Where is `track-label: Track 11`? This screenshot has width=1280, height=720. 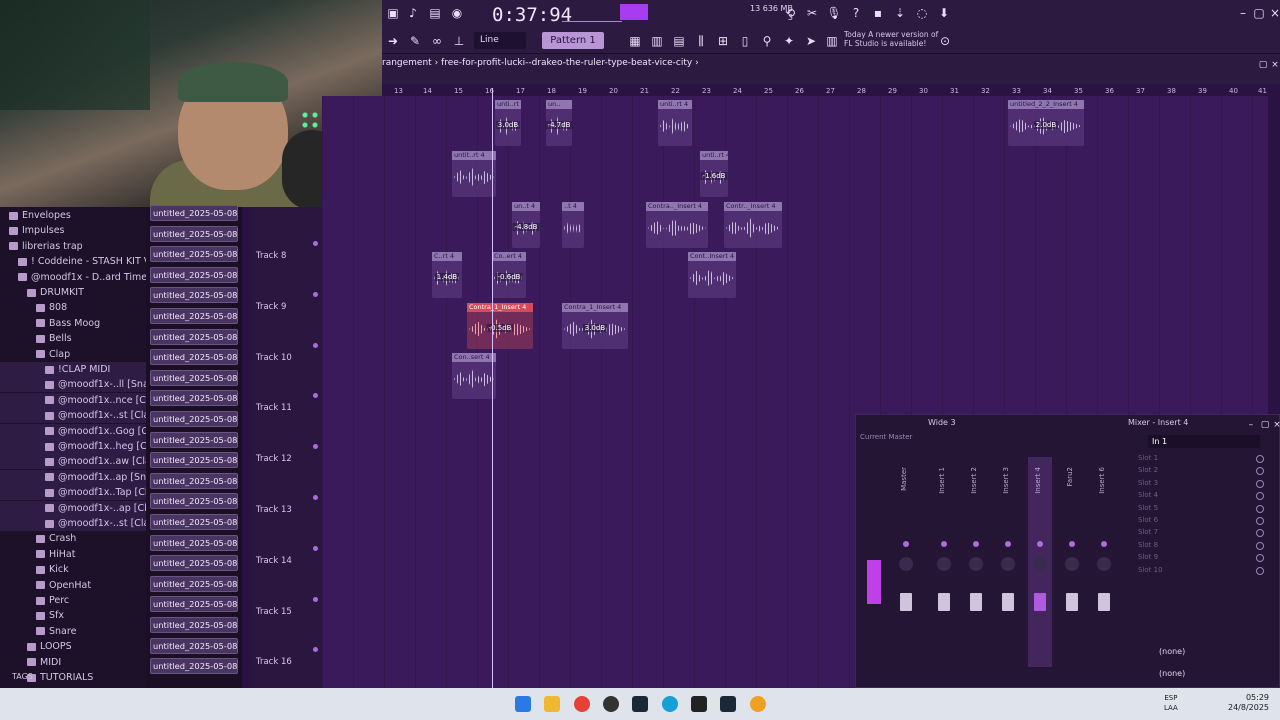
track-label: Track 11 is located at coordinates (274, 408).